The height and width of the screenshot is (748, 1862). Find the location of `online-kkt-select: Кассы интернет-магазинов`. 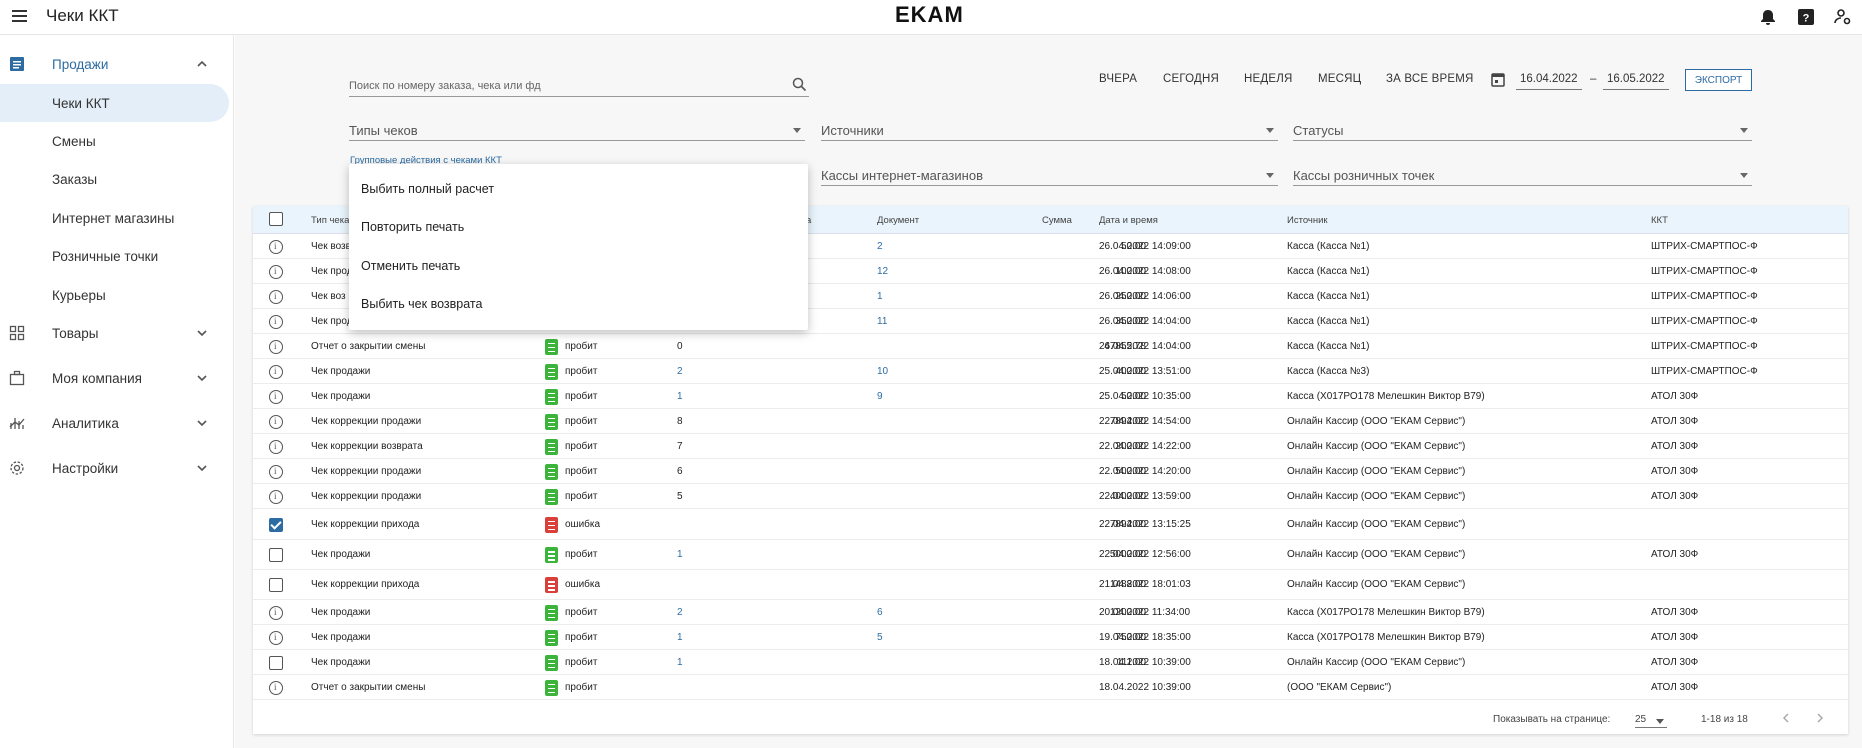

online-kkt-select: Кассы интернет-магазинов is located at coordinates (1049, 175).